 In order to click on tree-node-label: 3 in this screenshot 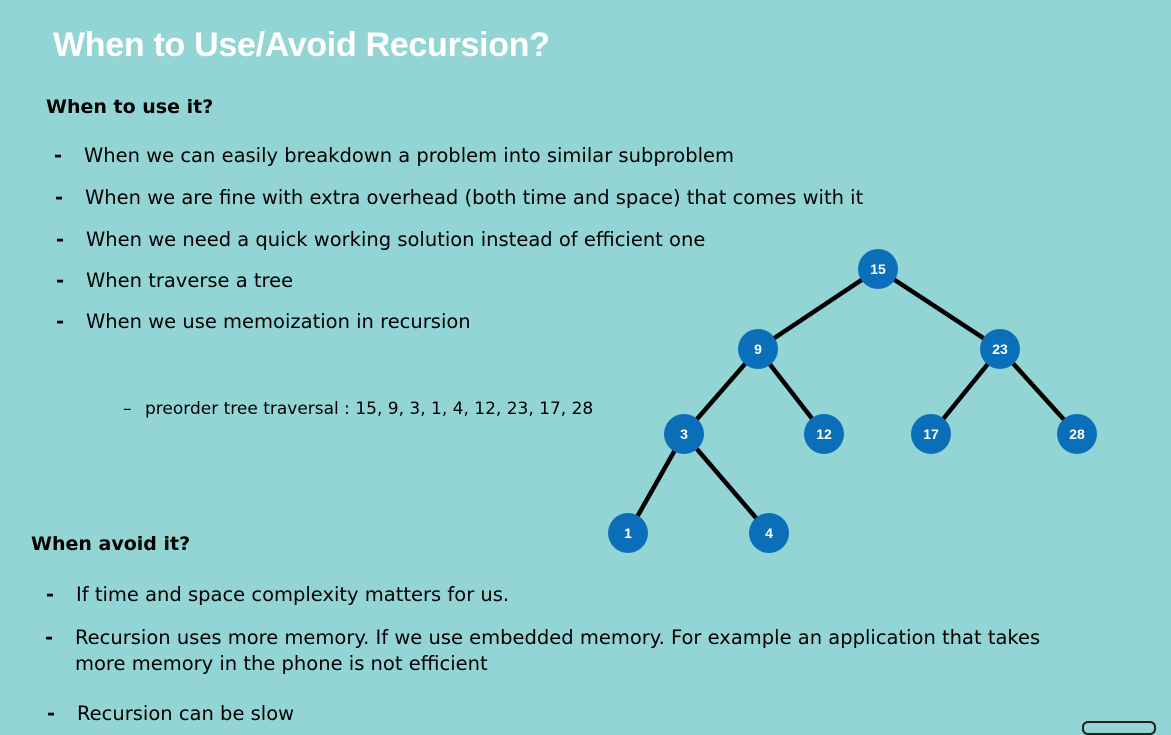, I will do `click(684, 434)`.